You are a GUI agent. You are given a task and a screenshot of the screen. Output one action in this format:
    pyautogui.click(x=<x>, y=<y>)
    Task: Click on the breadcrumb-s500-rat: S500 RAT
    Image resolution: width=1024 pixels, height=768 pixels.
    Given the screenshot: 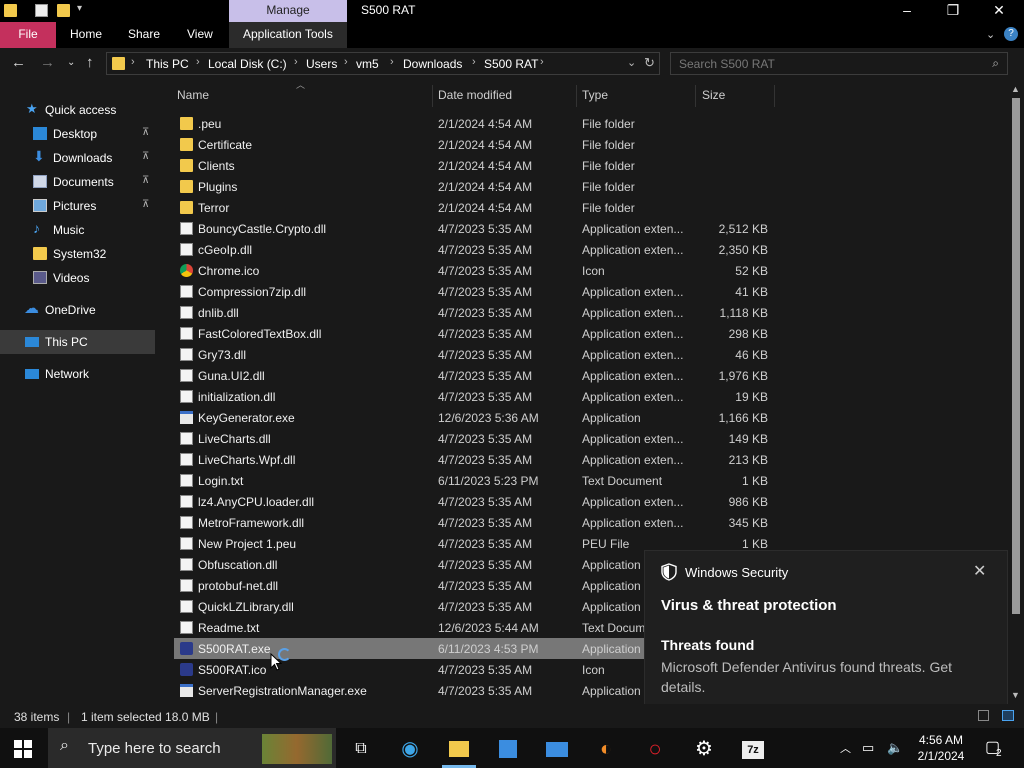 What is the action you would take?
    pyautogui.click(x=511, y=64)
    